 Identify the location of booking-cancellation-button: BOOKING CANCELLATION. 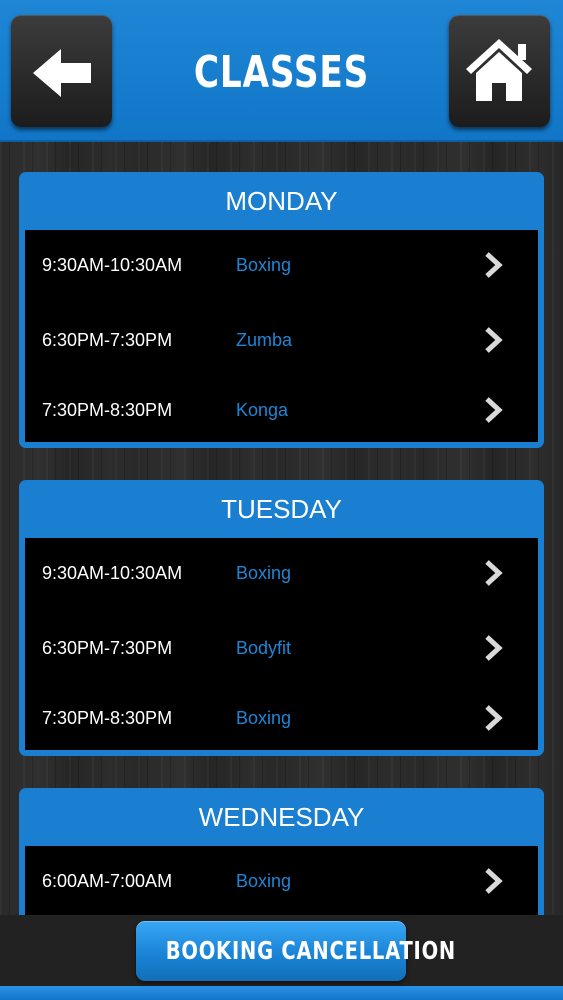
(296, 951).